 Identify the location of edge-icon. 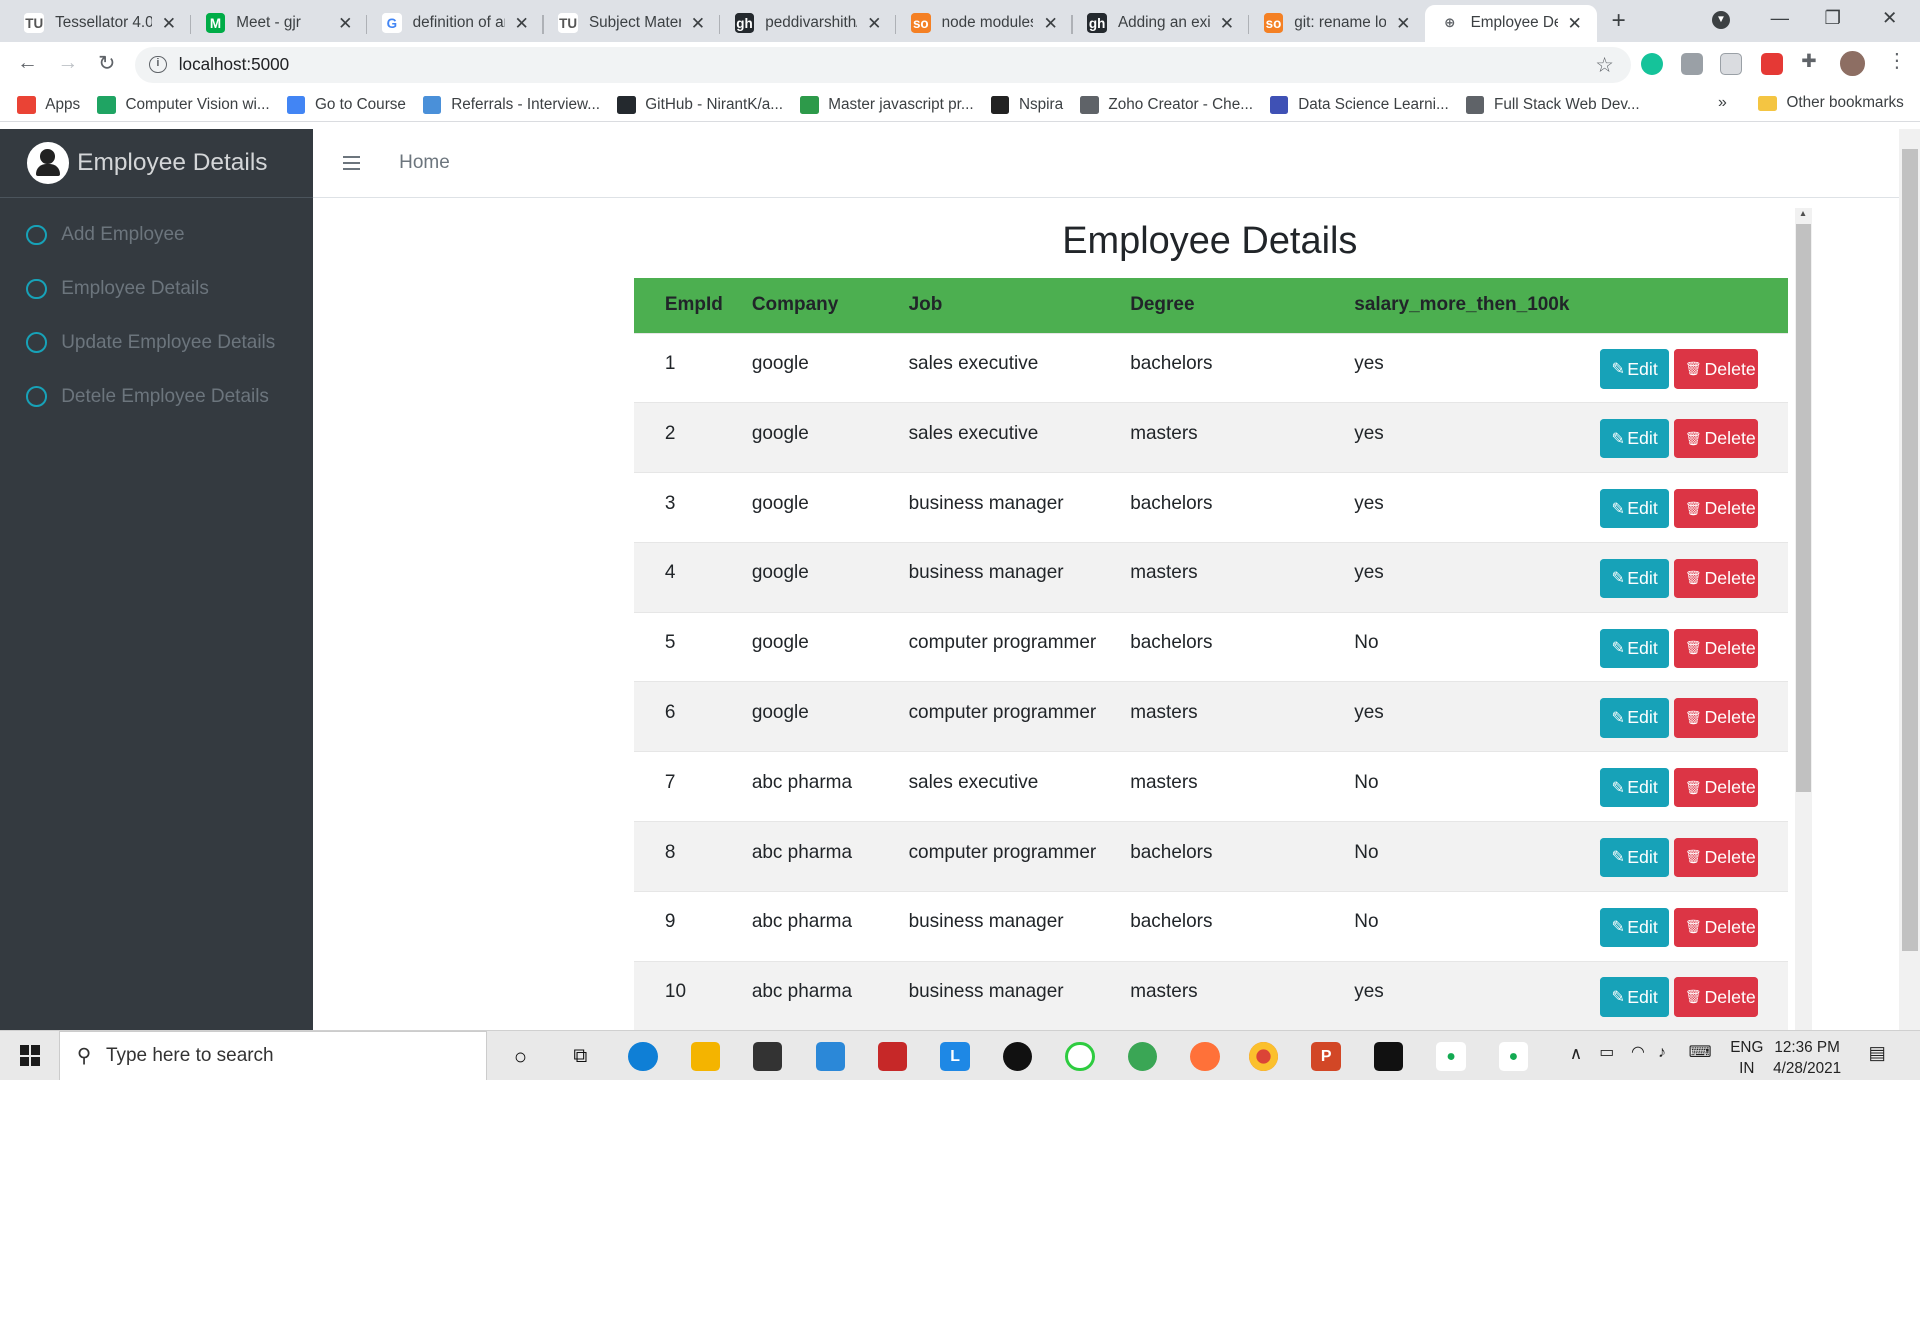
(643, 1056).